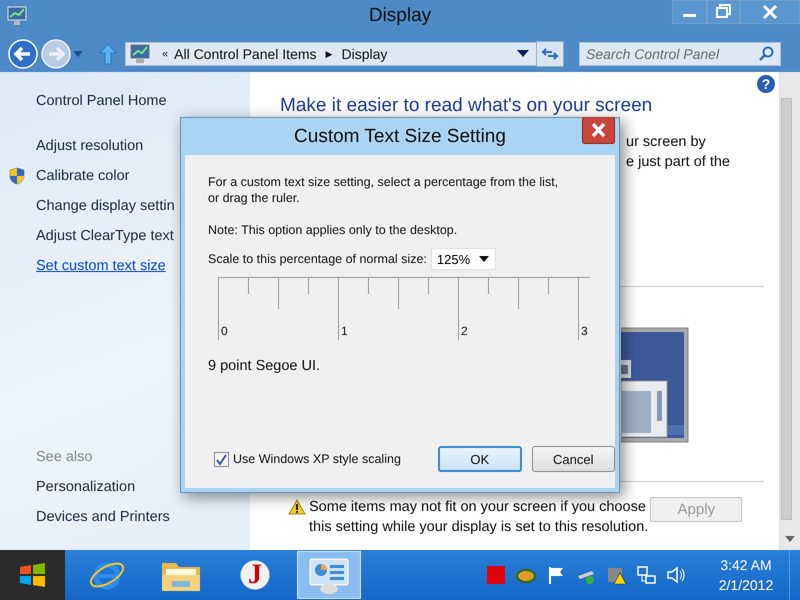 The width and height of the screenshot is (800, 600). Describe the element at coordinates (83, 176) in the screenshot. I see `sidebar-link: Calibrate color` at that location.